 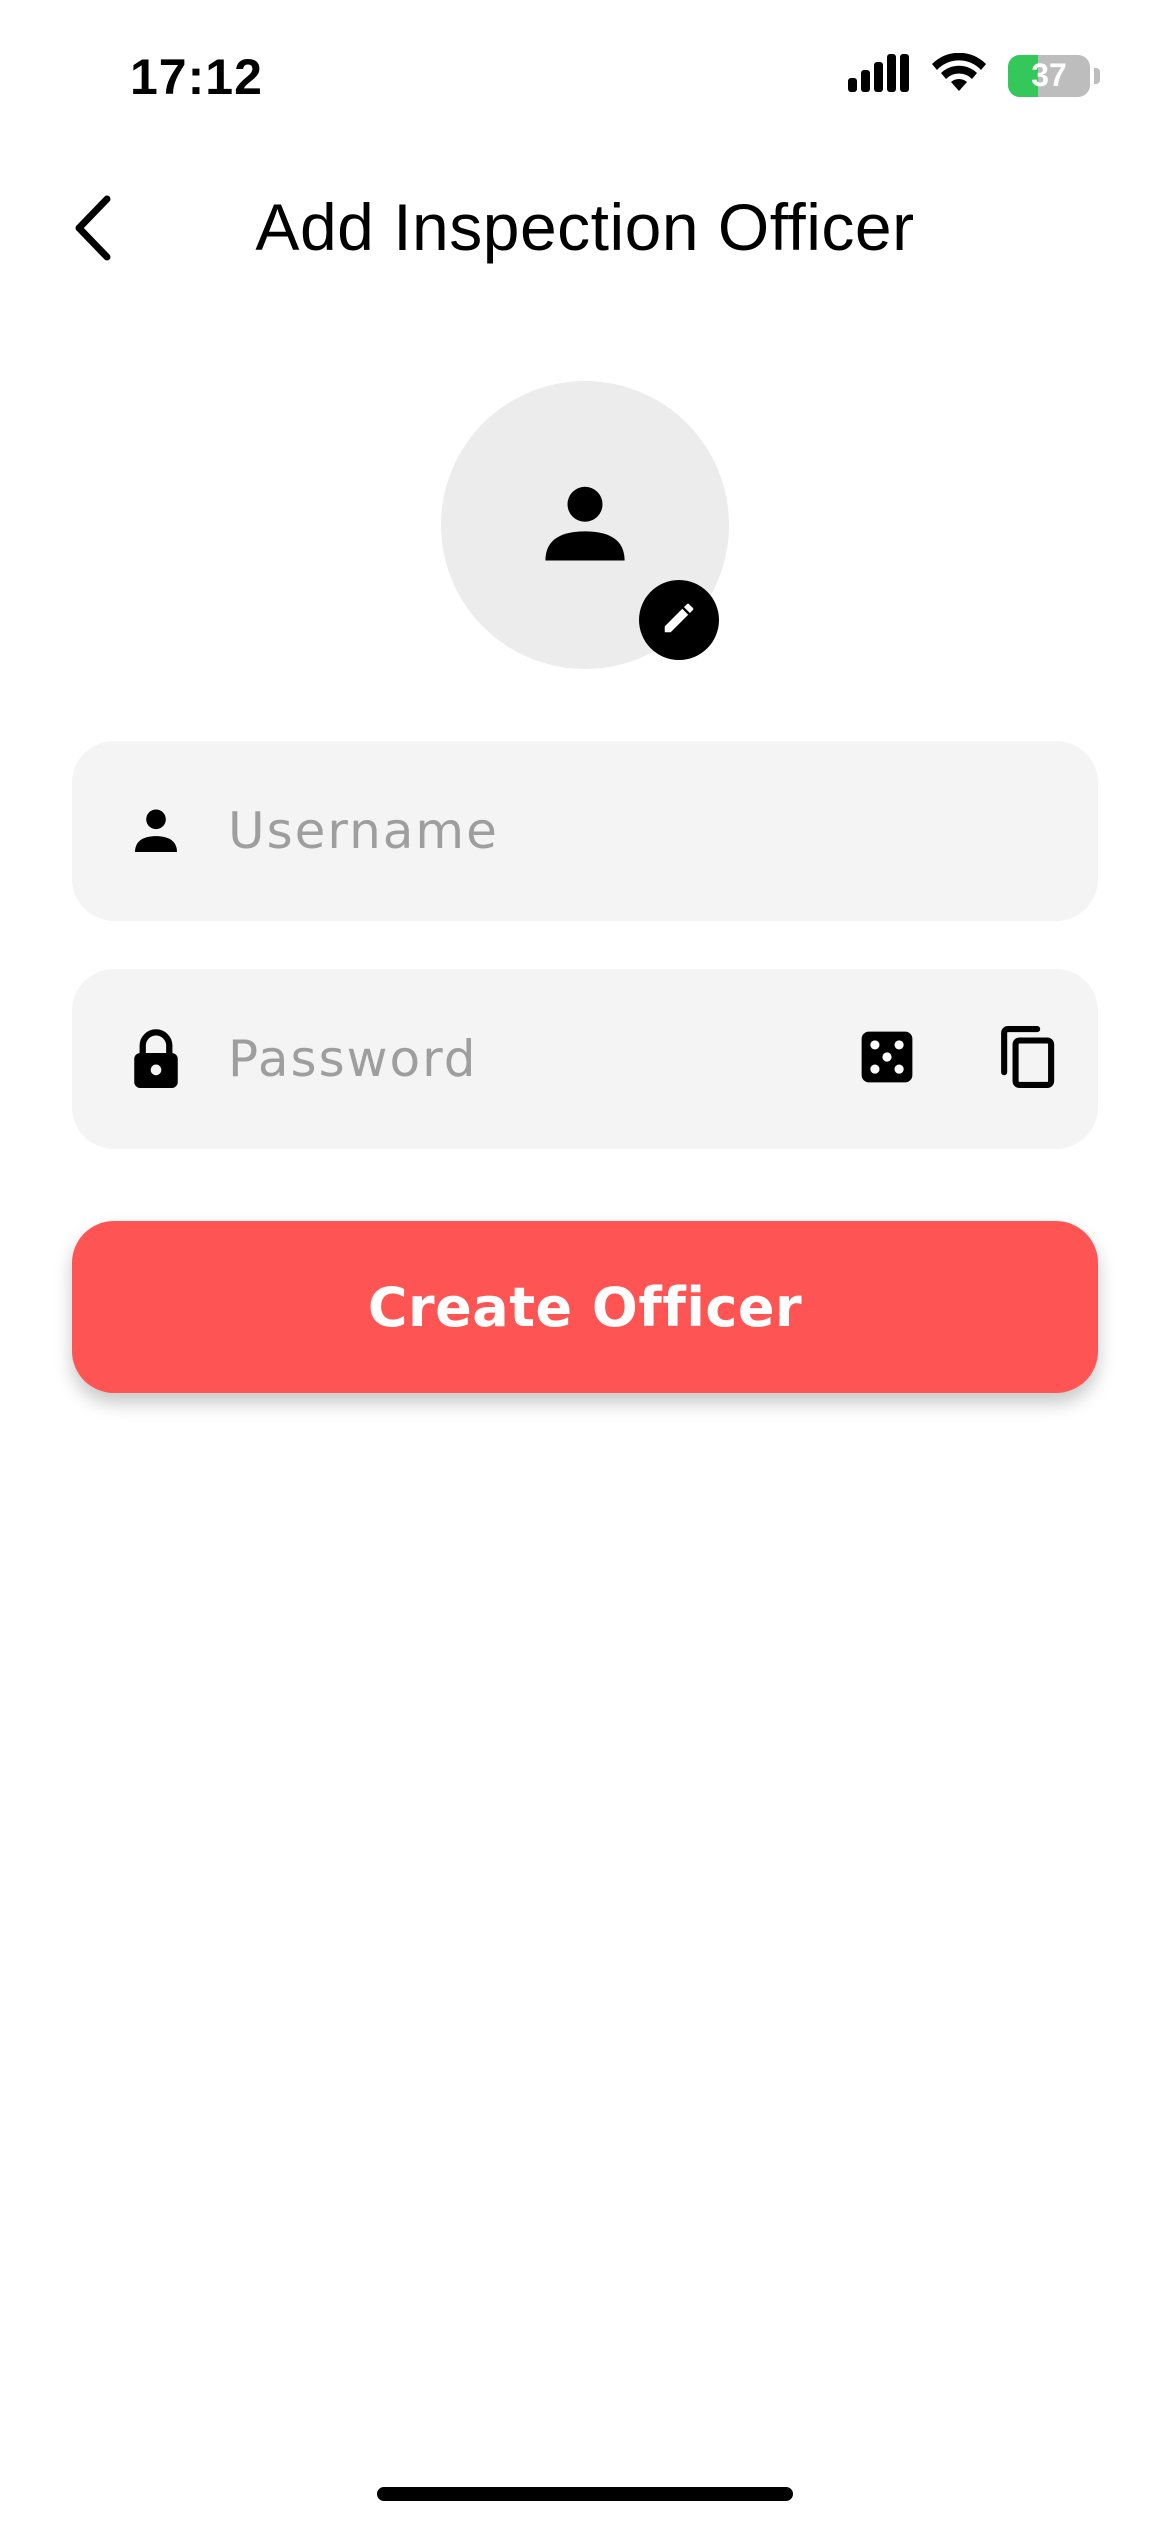 I want to click on battery-level: 37, so click(x=1049, y=75).